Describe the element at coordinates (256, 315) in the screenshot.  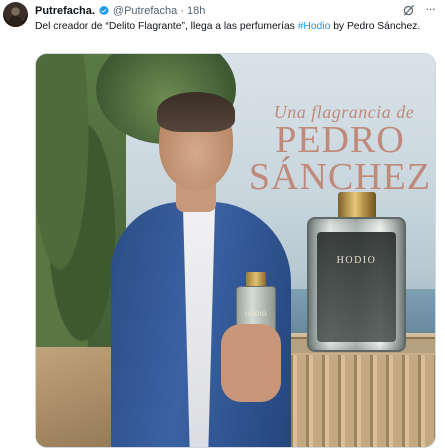
I see `small-bottle-label: HODIO` at that location.